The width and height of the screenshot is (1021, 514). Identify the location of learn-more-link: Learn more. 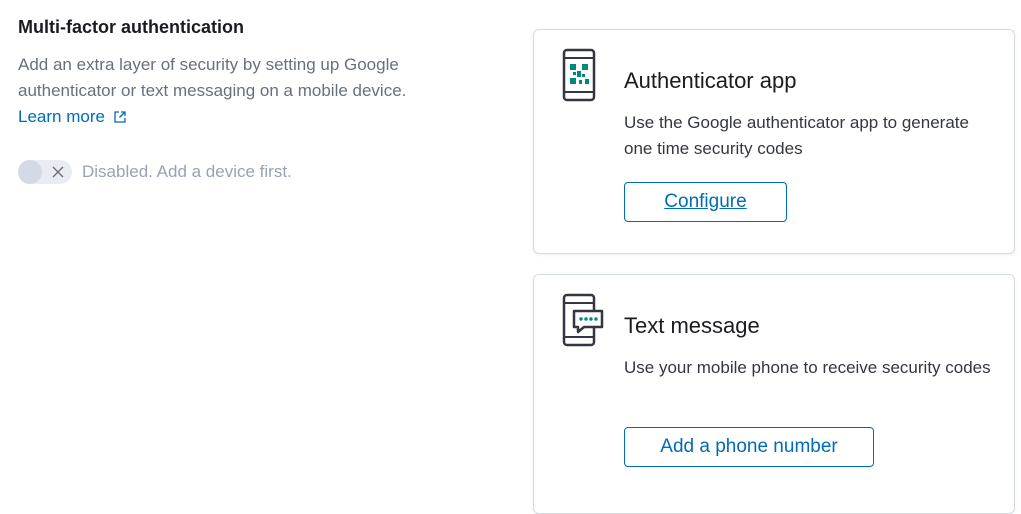
(72, 117).